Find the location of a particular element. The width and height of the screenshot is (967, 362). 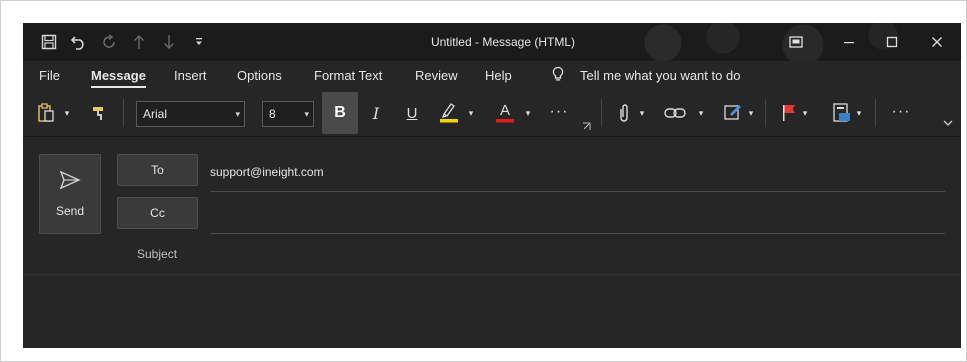

highlight-dropdown-icon: ▾ is located at coordinates (471, 113).